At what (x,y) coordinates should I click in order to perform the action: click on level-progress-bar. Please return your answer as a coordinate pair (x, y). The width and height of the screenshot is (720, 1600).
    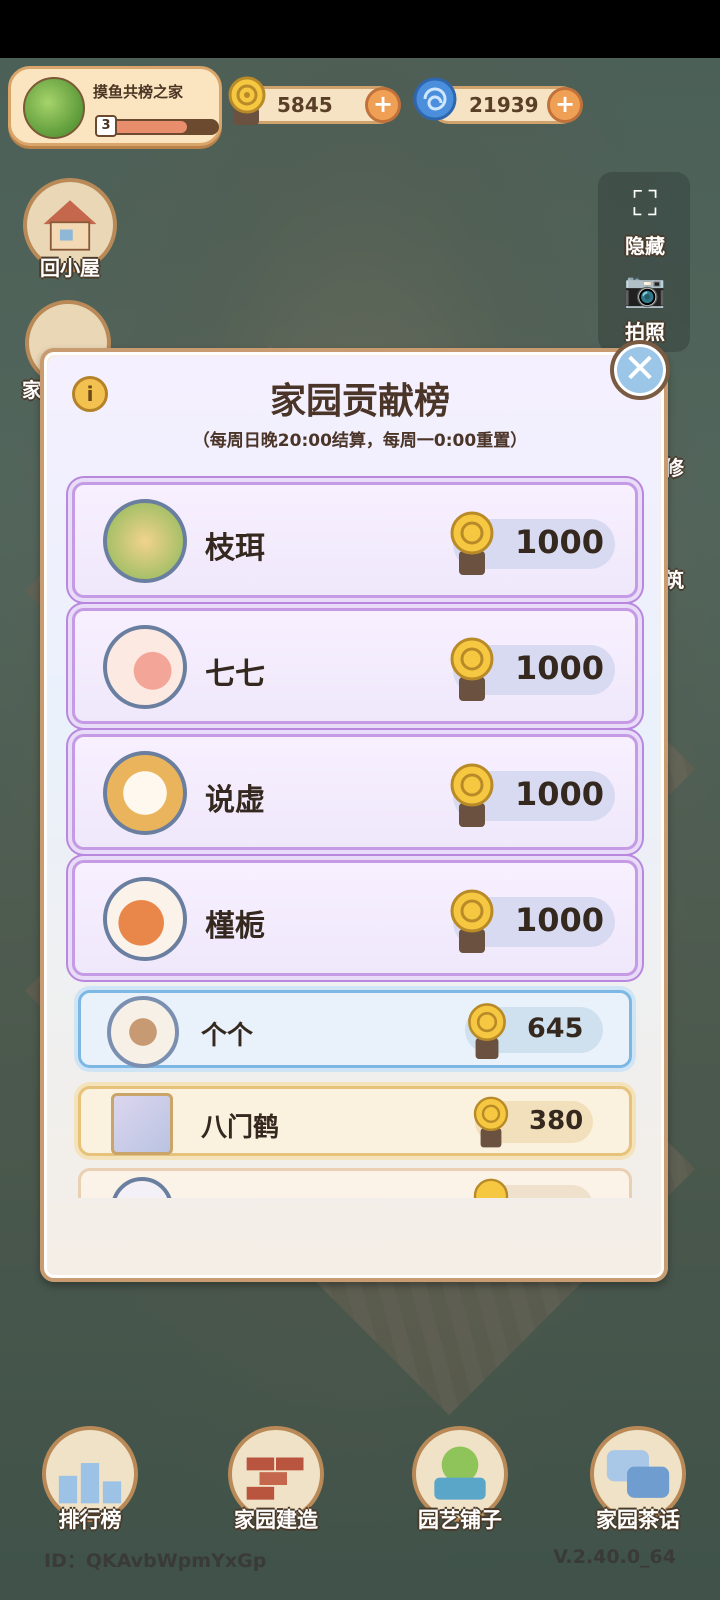
    Looking at the image, I should click on (164, 127).